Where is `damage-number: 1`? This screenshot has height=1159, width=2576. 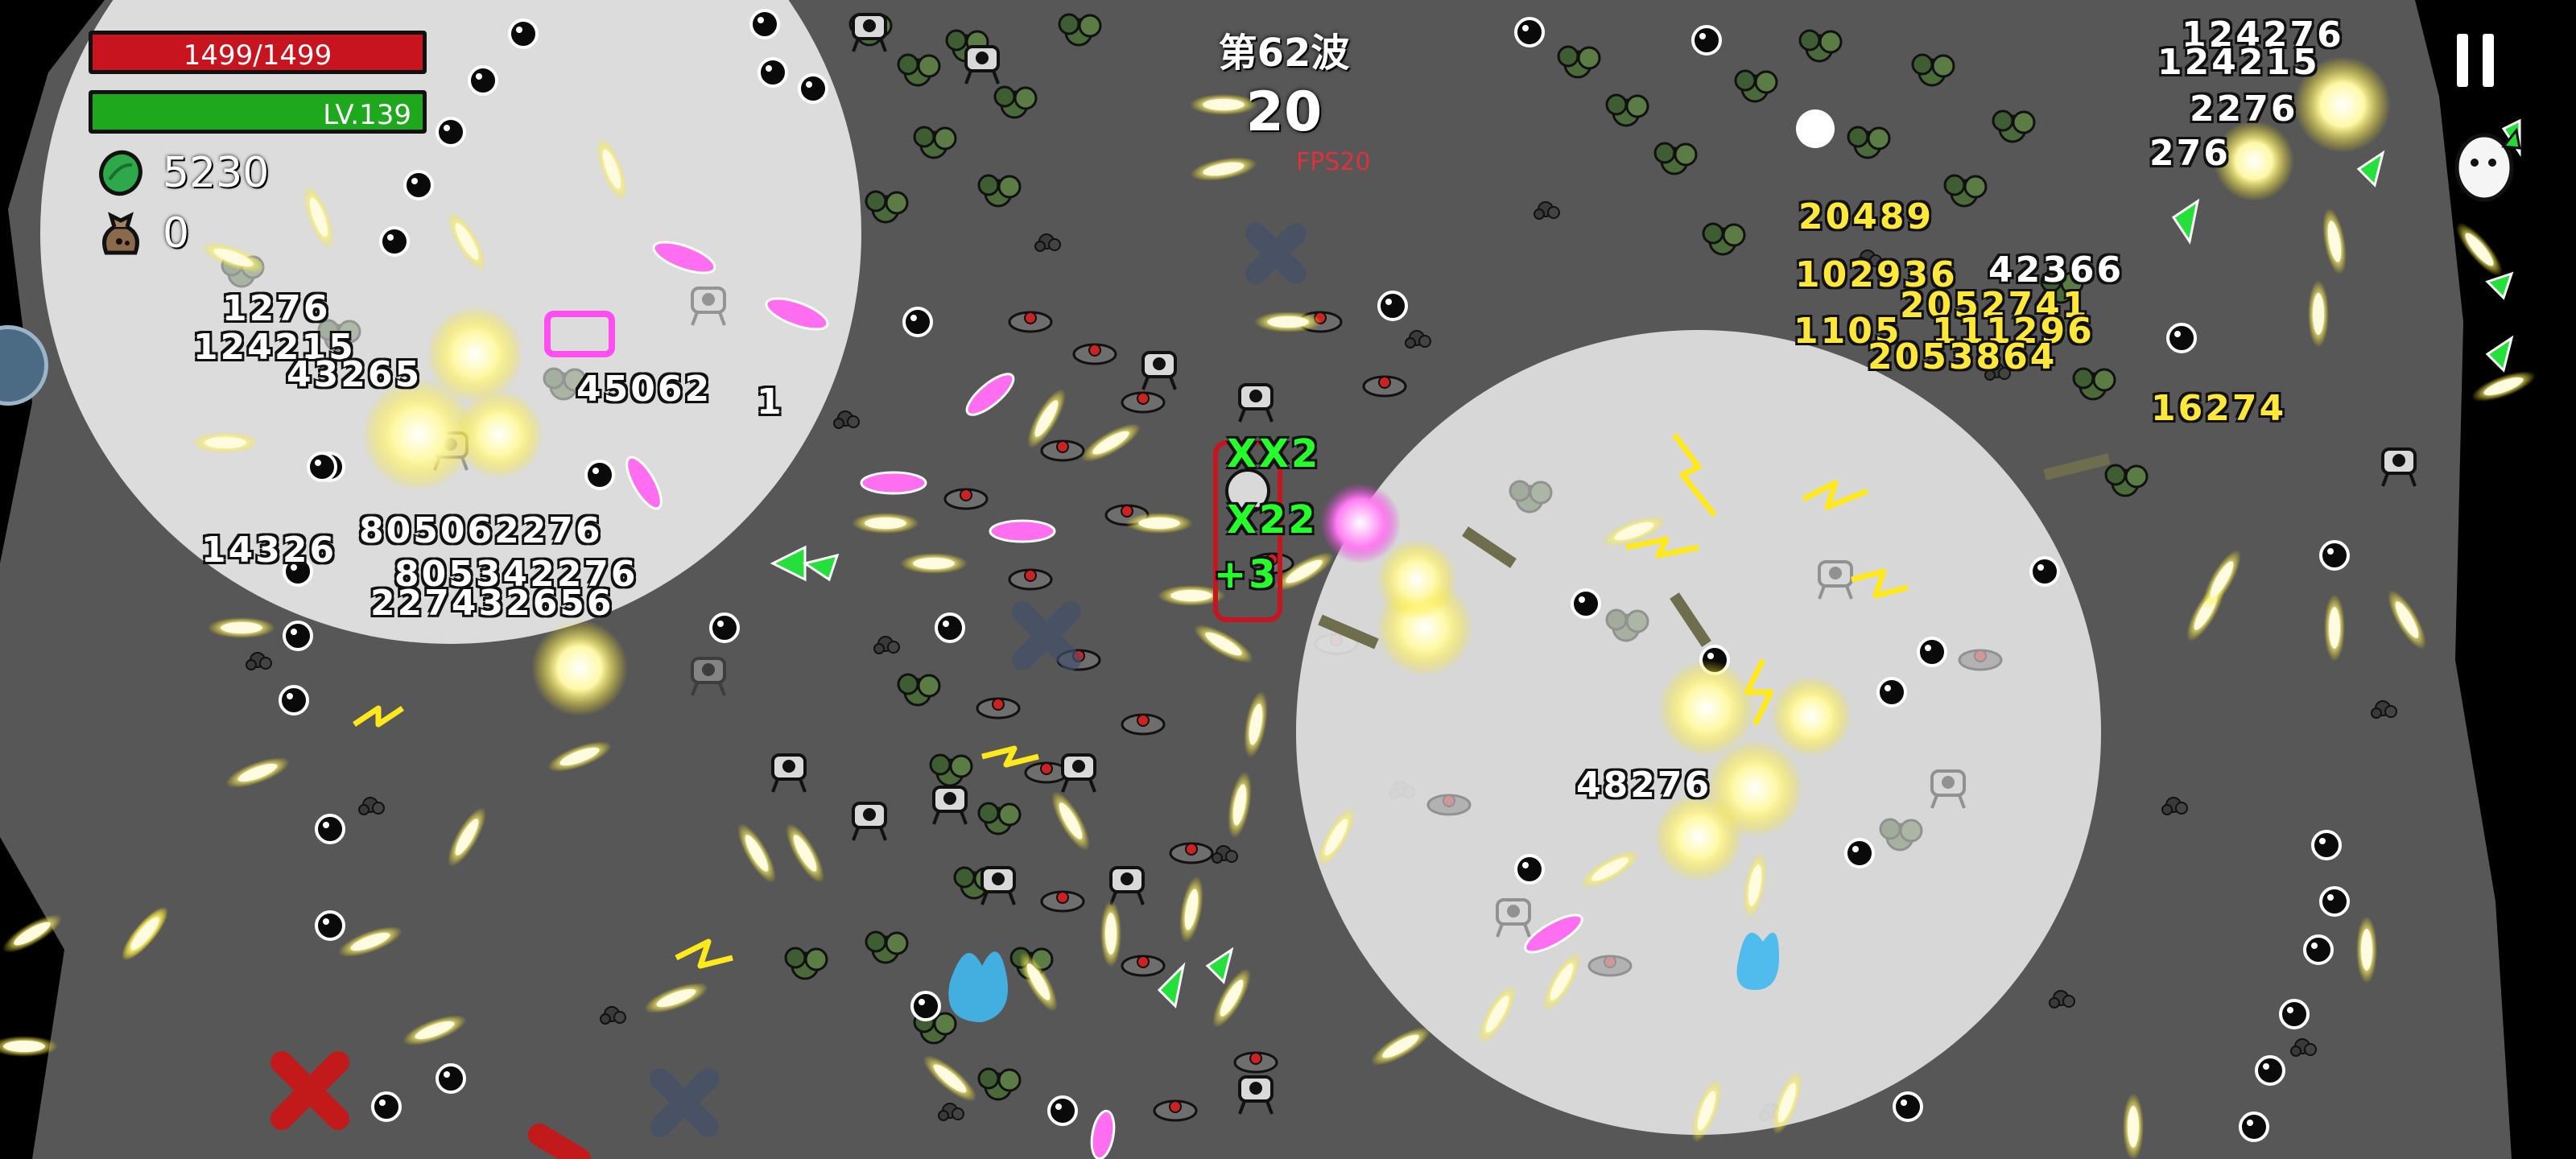
damage-number: 1 is located at coordinates (770, 402).